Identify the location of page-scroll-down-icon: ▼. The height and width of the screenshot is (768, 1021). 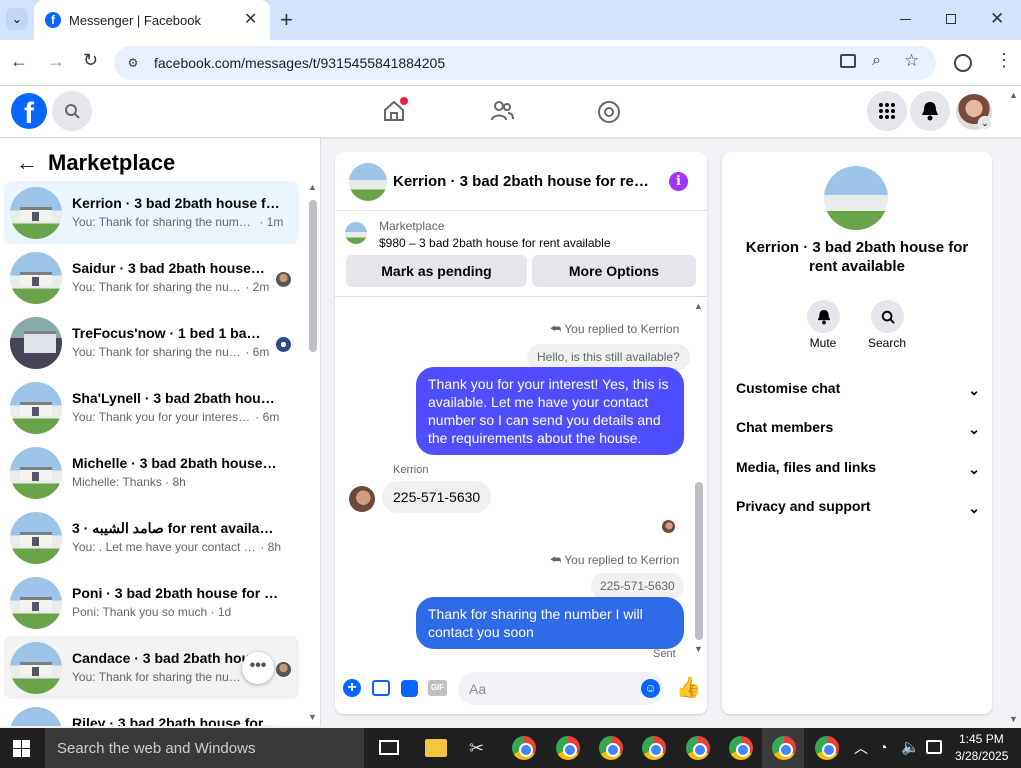
(1013, 719).